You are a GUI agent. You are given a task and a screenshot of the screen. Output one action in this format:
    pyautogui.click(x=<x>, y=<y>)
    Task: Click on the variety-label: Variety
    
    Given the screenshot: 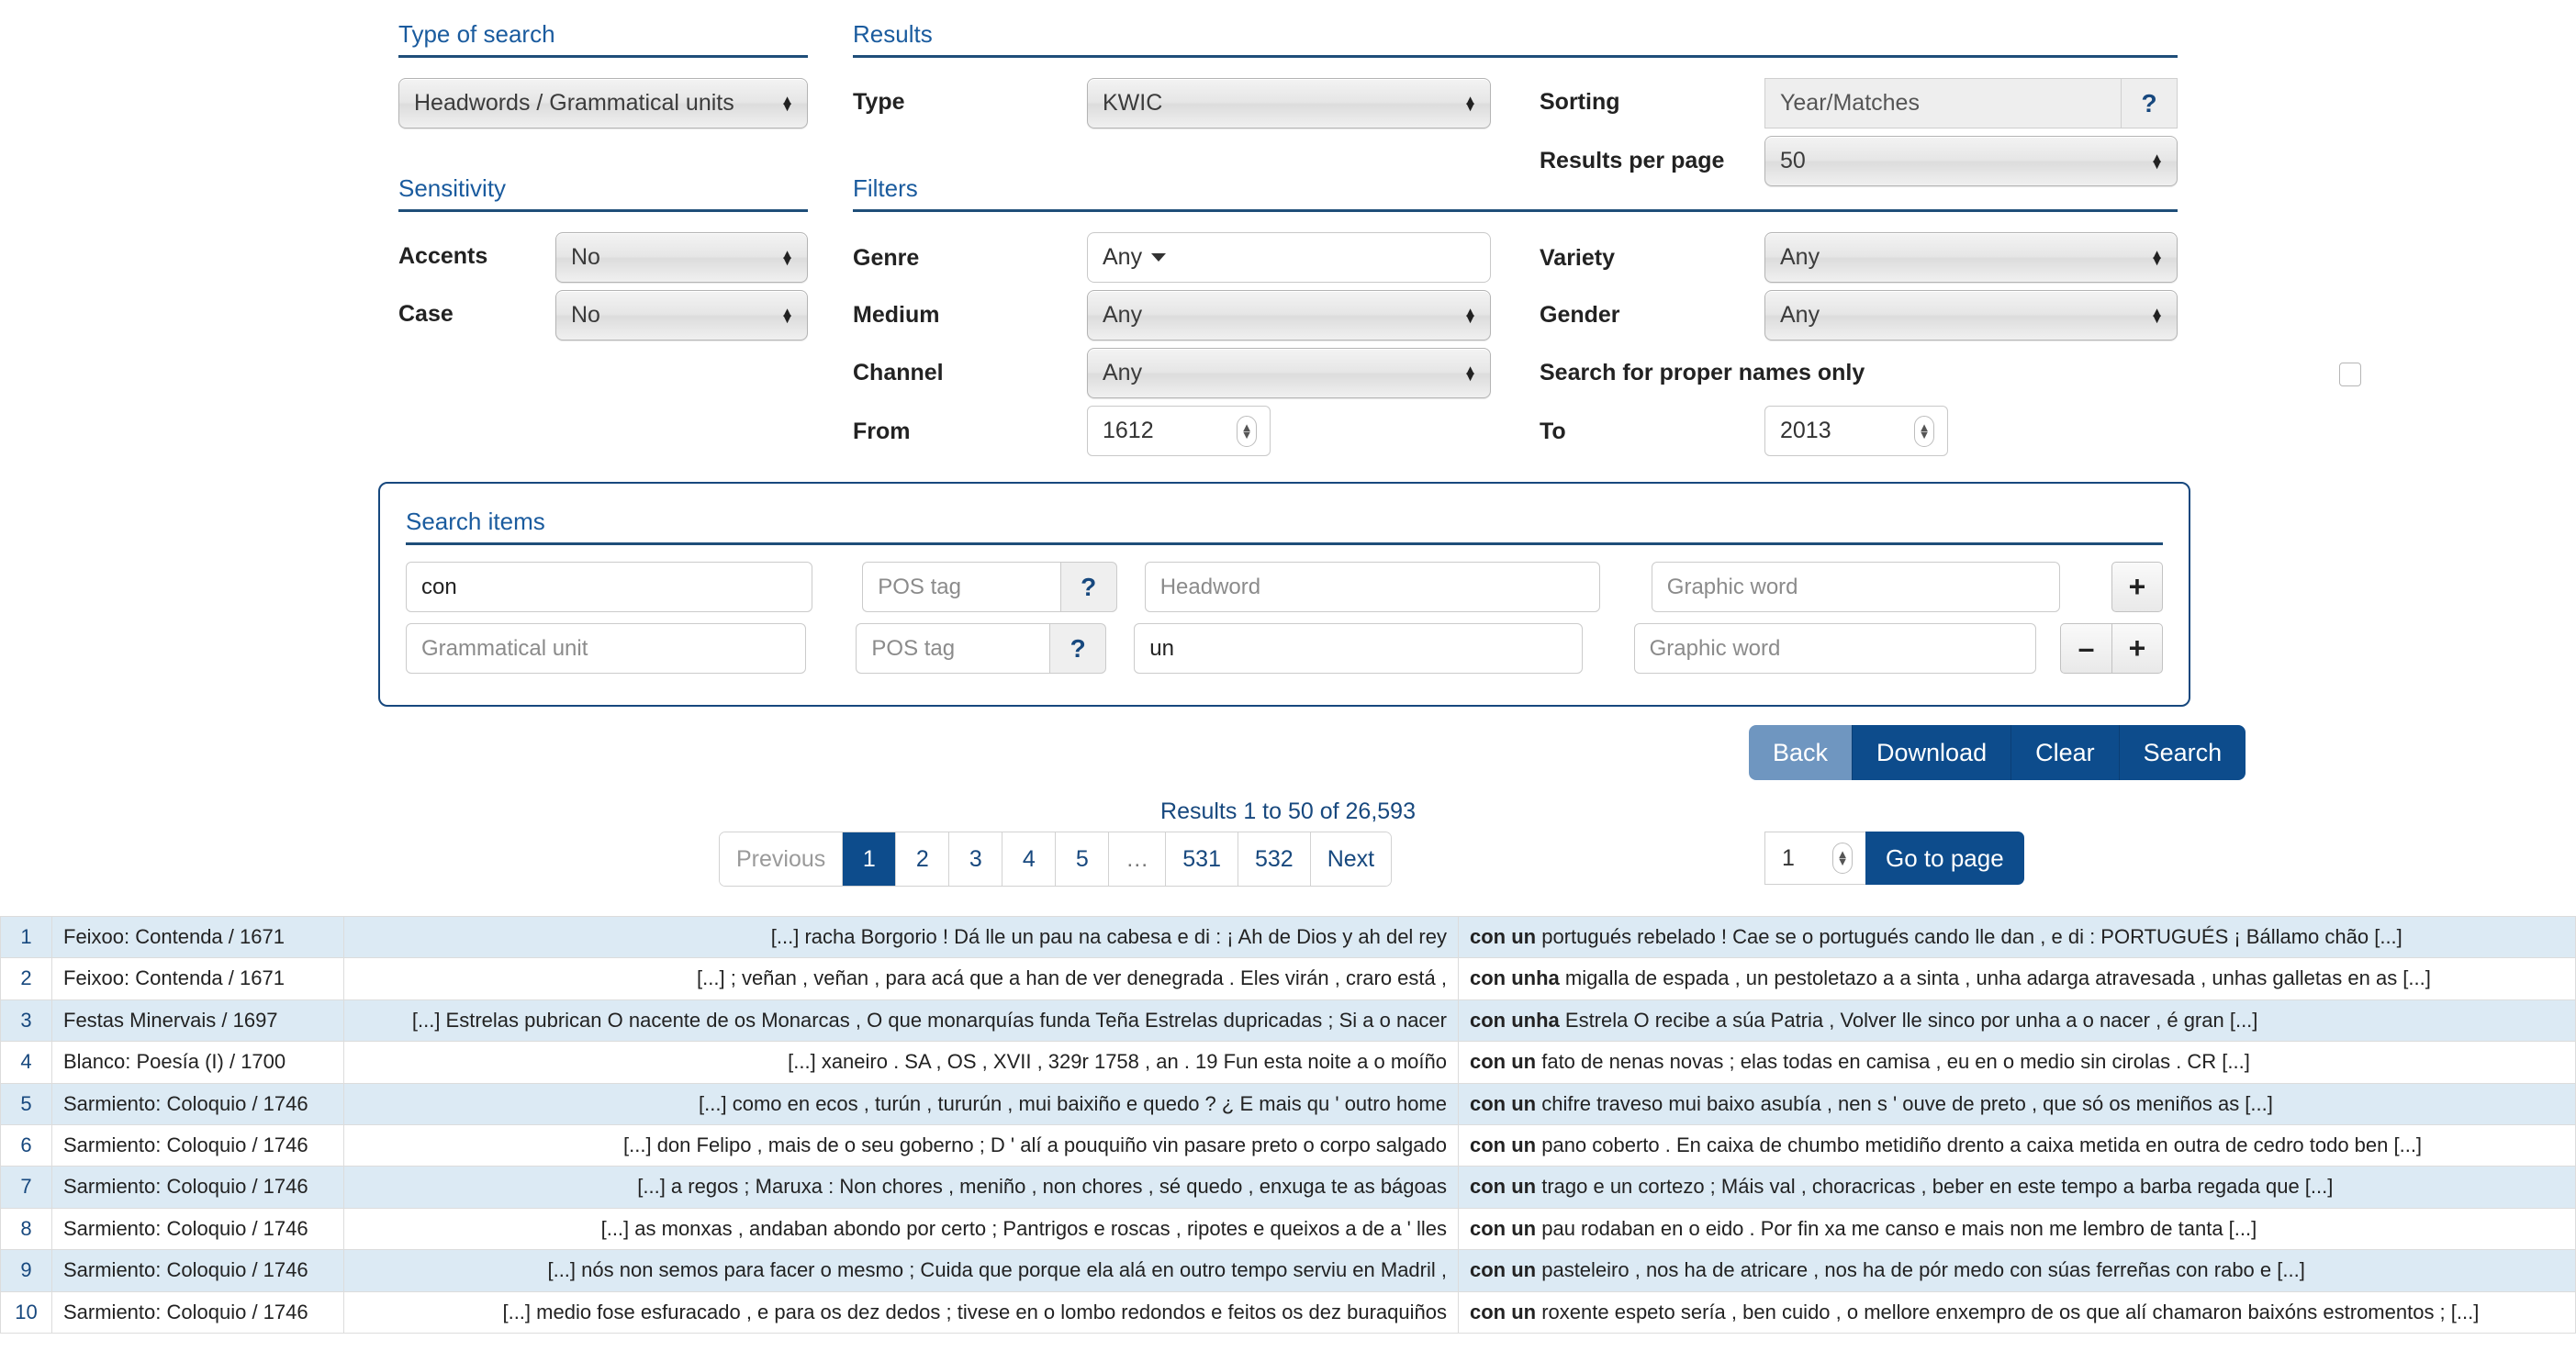 What is the action you would take?
    pyautogui.click(x=1578, y=258)
    